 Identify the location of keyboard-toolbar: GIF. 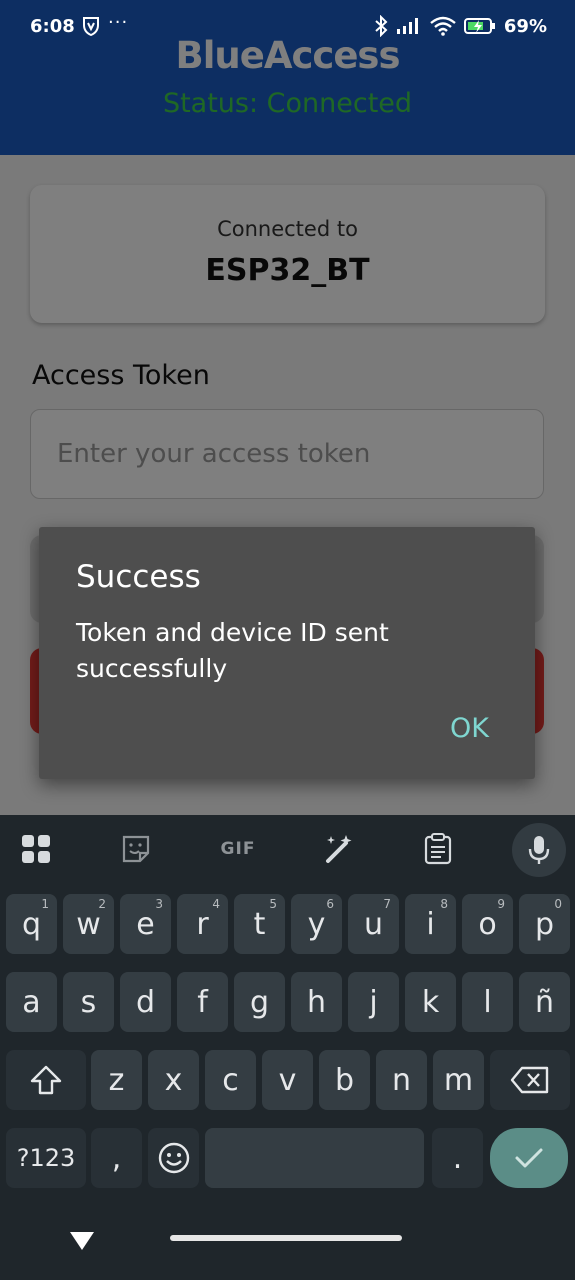
(287, 849).